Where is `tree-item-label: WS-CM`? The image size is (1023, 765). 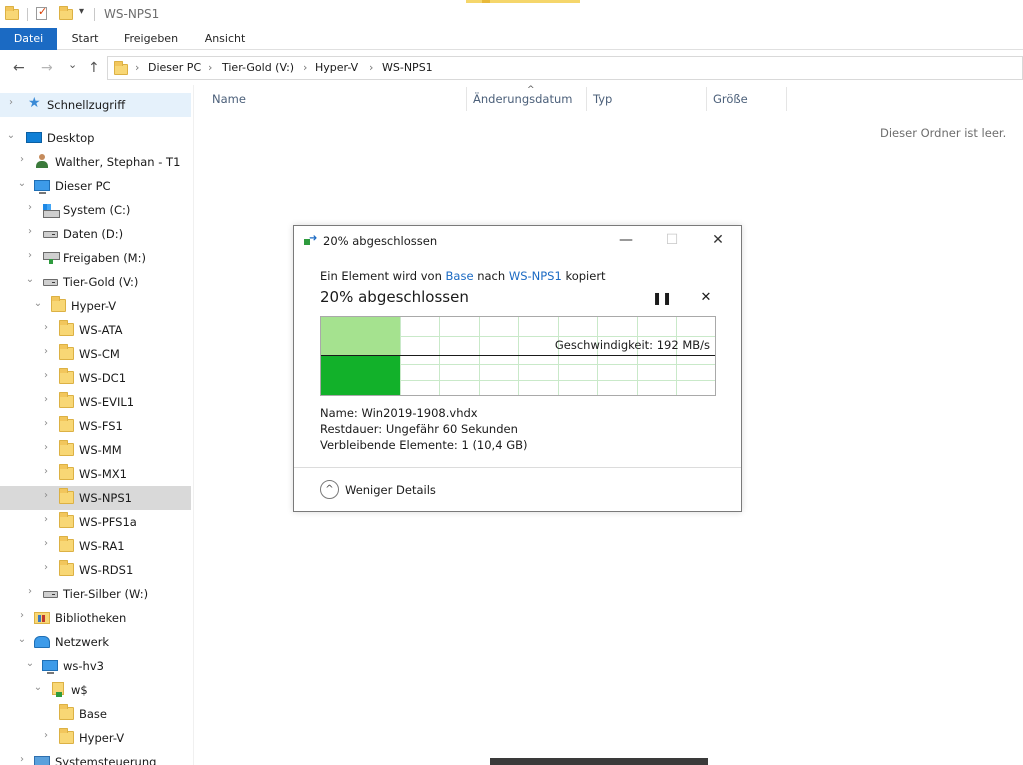 tree-item-label: WS-CM is located at coordinates (99, 354).